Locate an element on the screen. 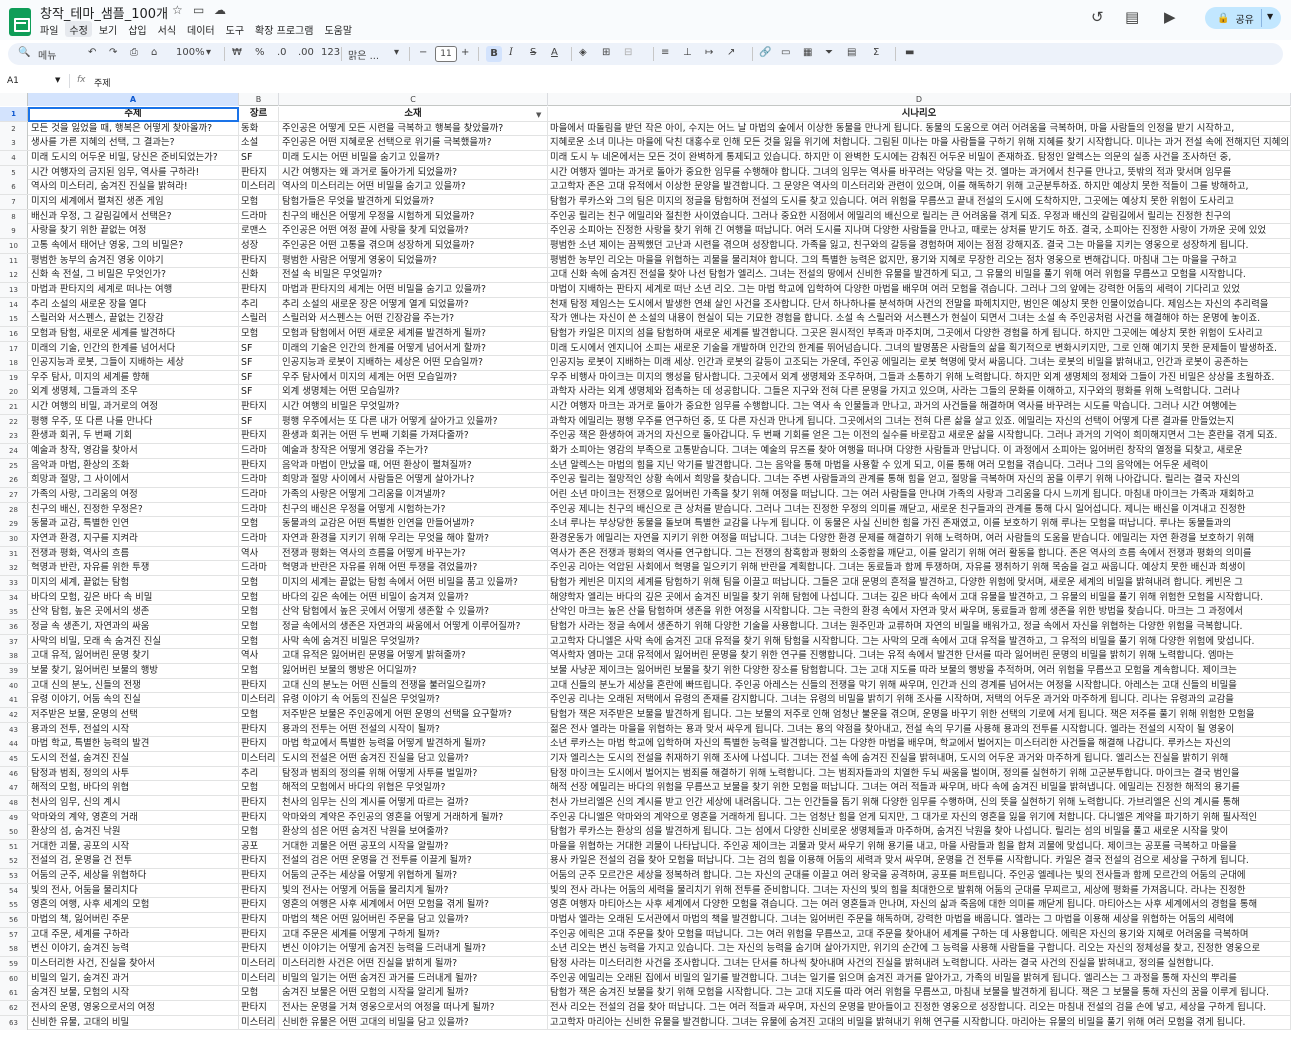  chevron-down-icon: ▾ is located at coordinates (208, 52).